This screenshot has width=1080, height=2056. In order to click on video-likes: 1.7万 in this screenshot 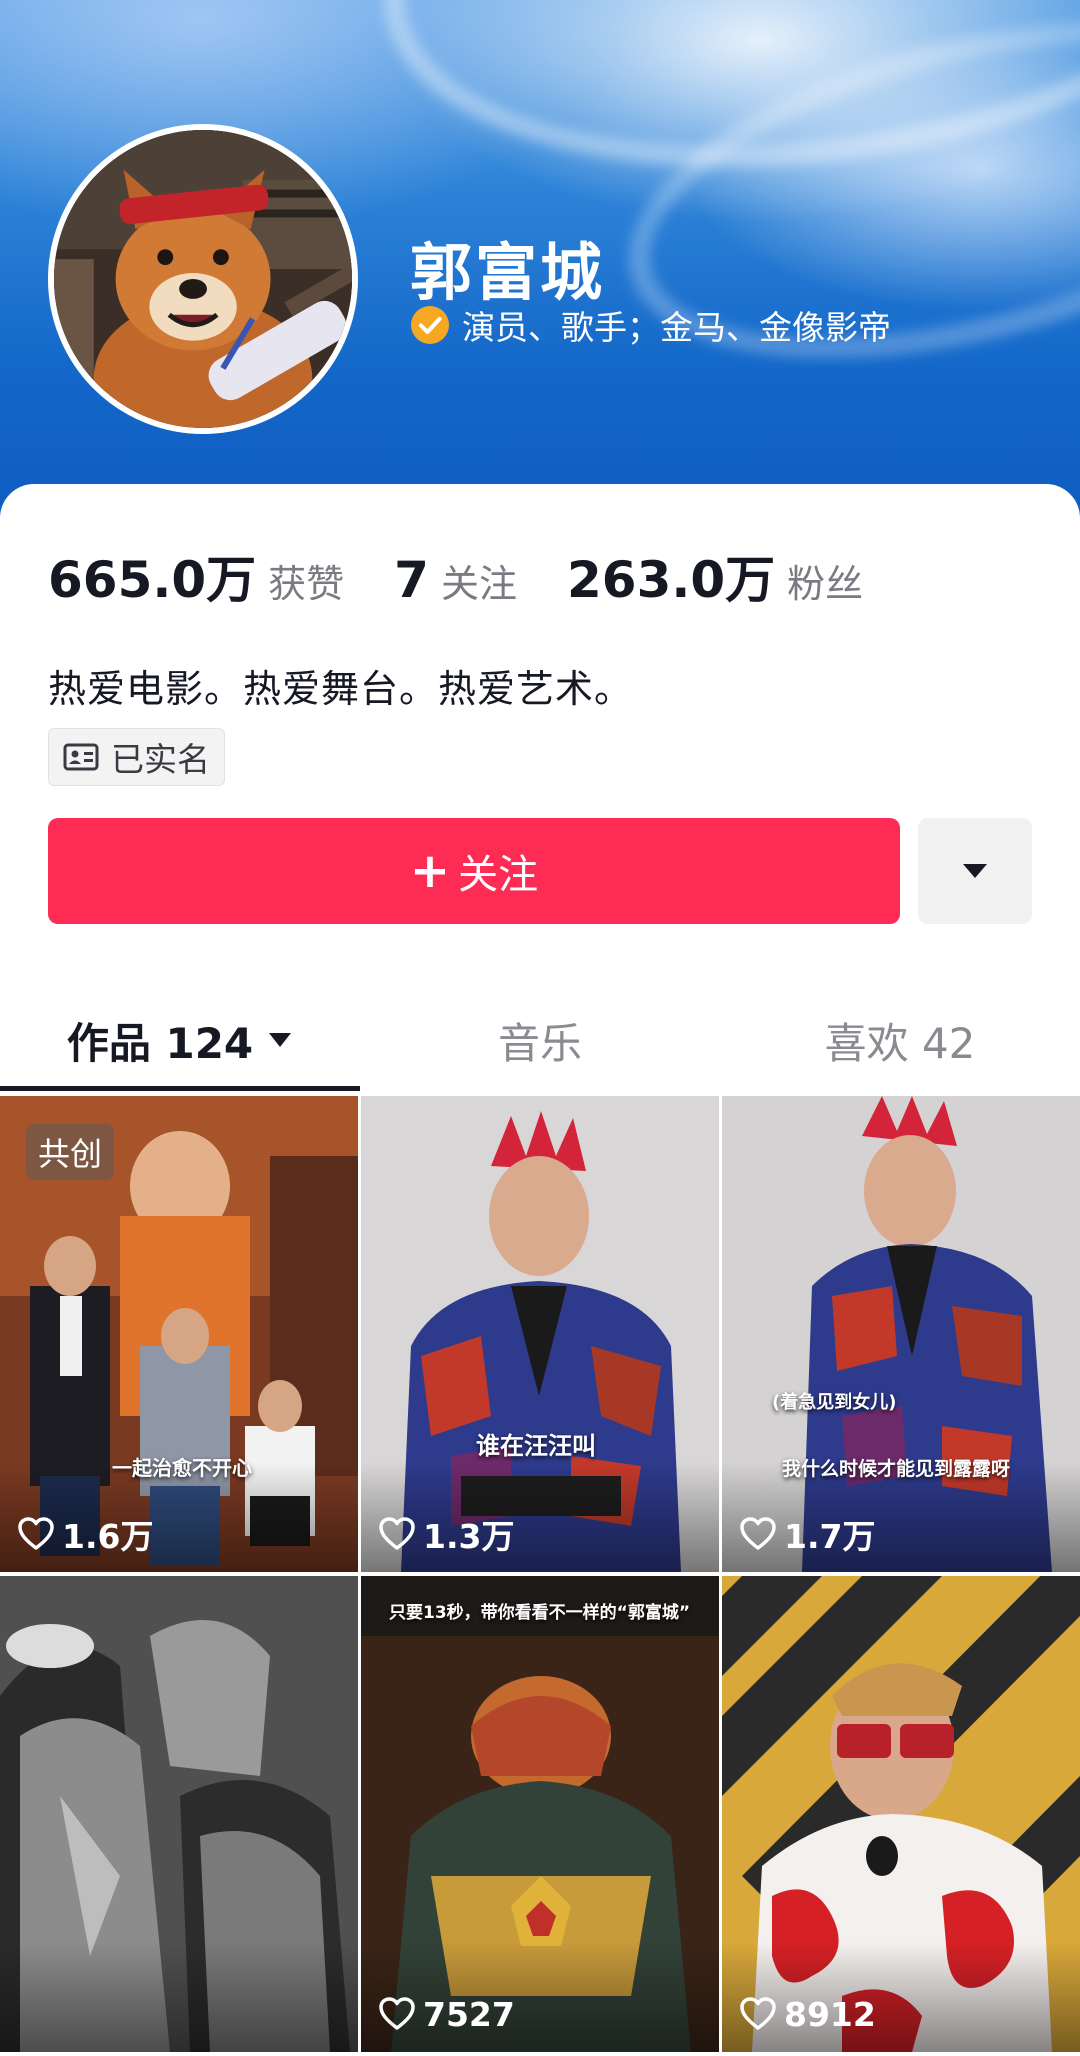, I will do `click(807, 1535)`.